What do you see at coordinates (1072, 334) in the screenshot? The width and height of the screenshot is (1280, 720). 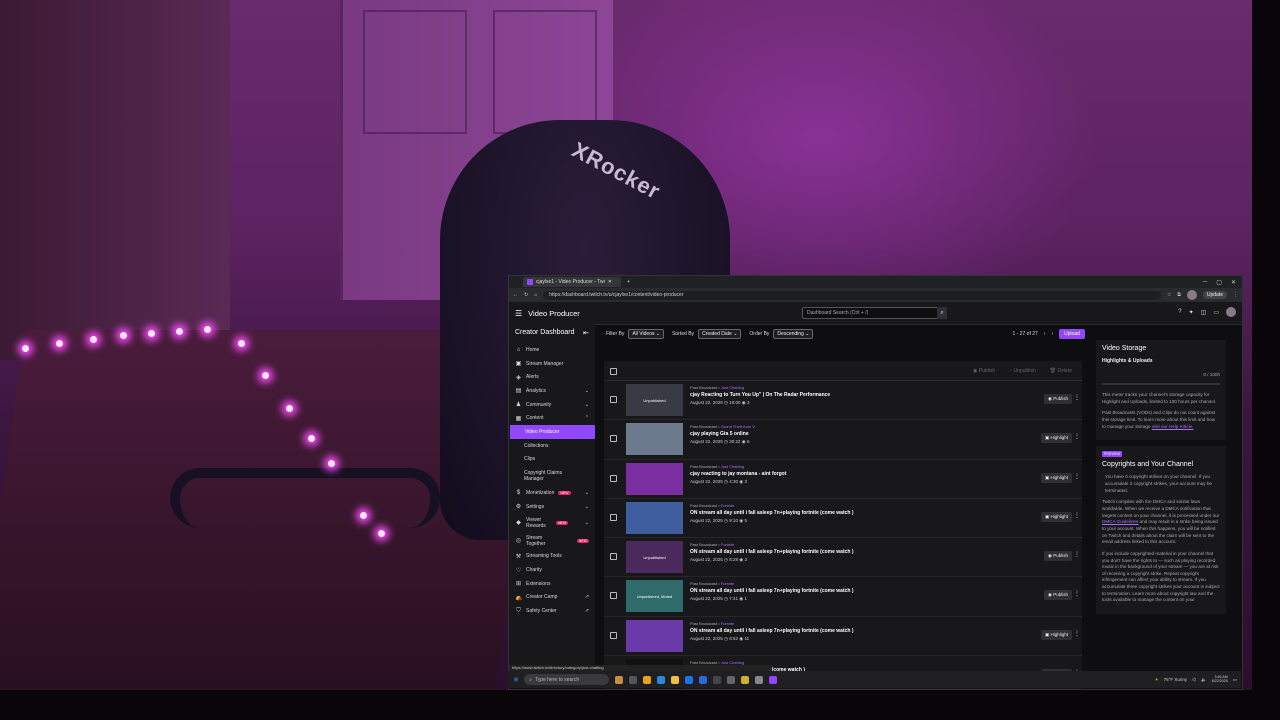 I see `upload-button: Upload` at bounding box center [1072, 334].